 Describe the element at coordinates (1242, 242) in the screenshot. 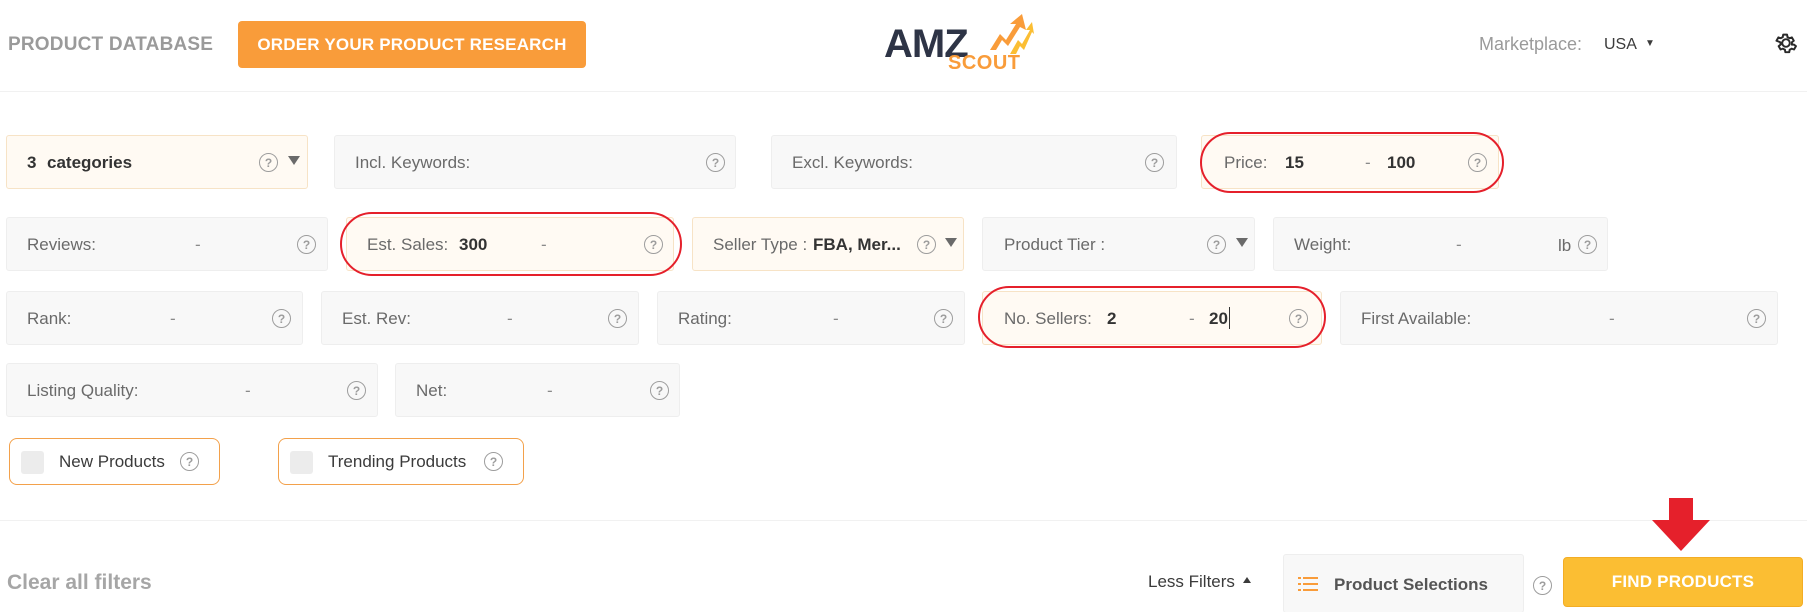

I see `product-tier-caret-icon` at that location.